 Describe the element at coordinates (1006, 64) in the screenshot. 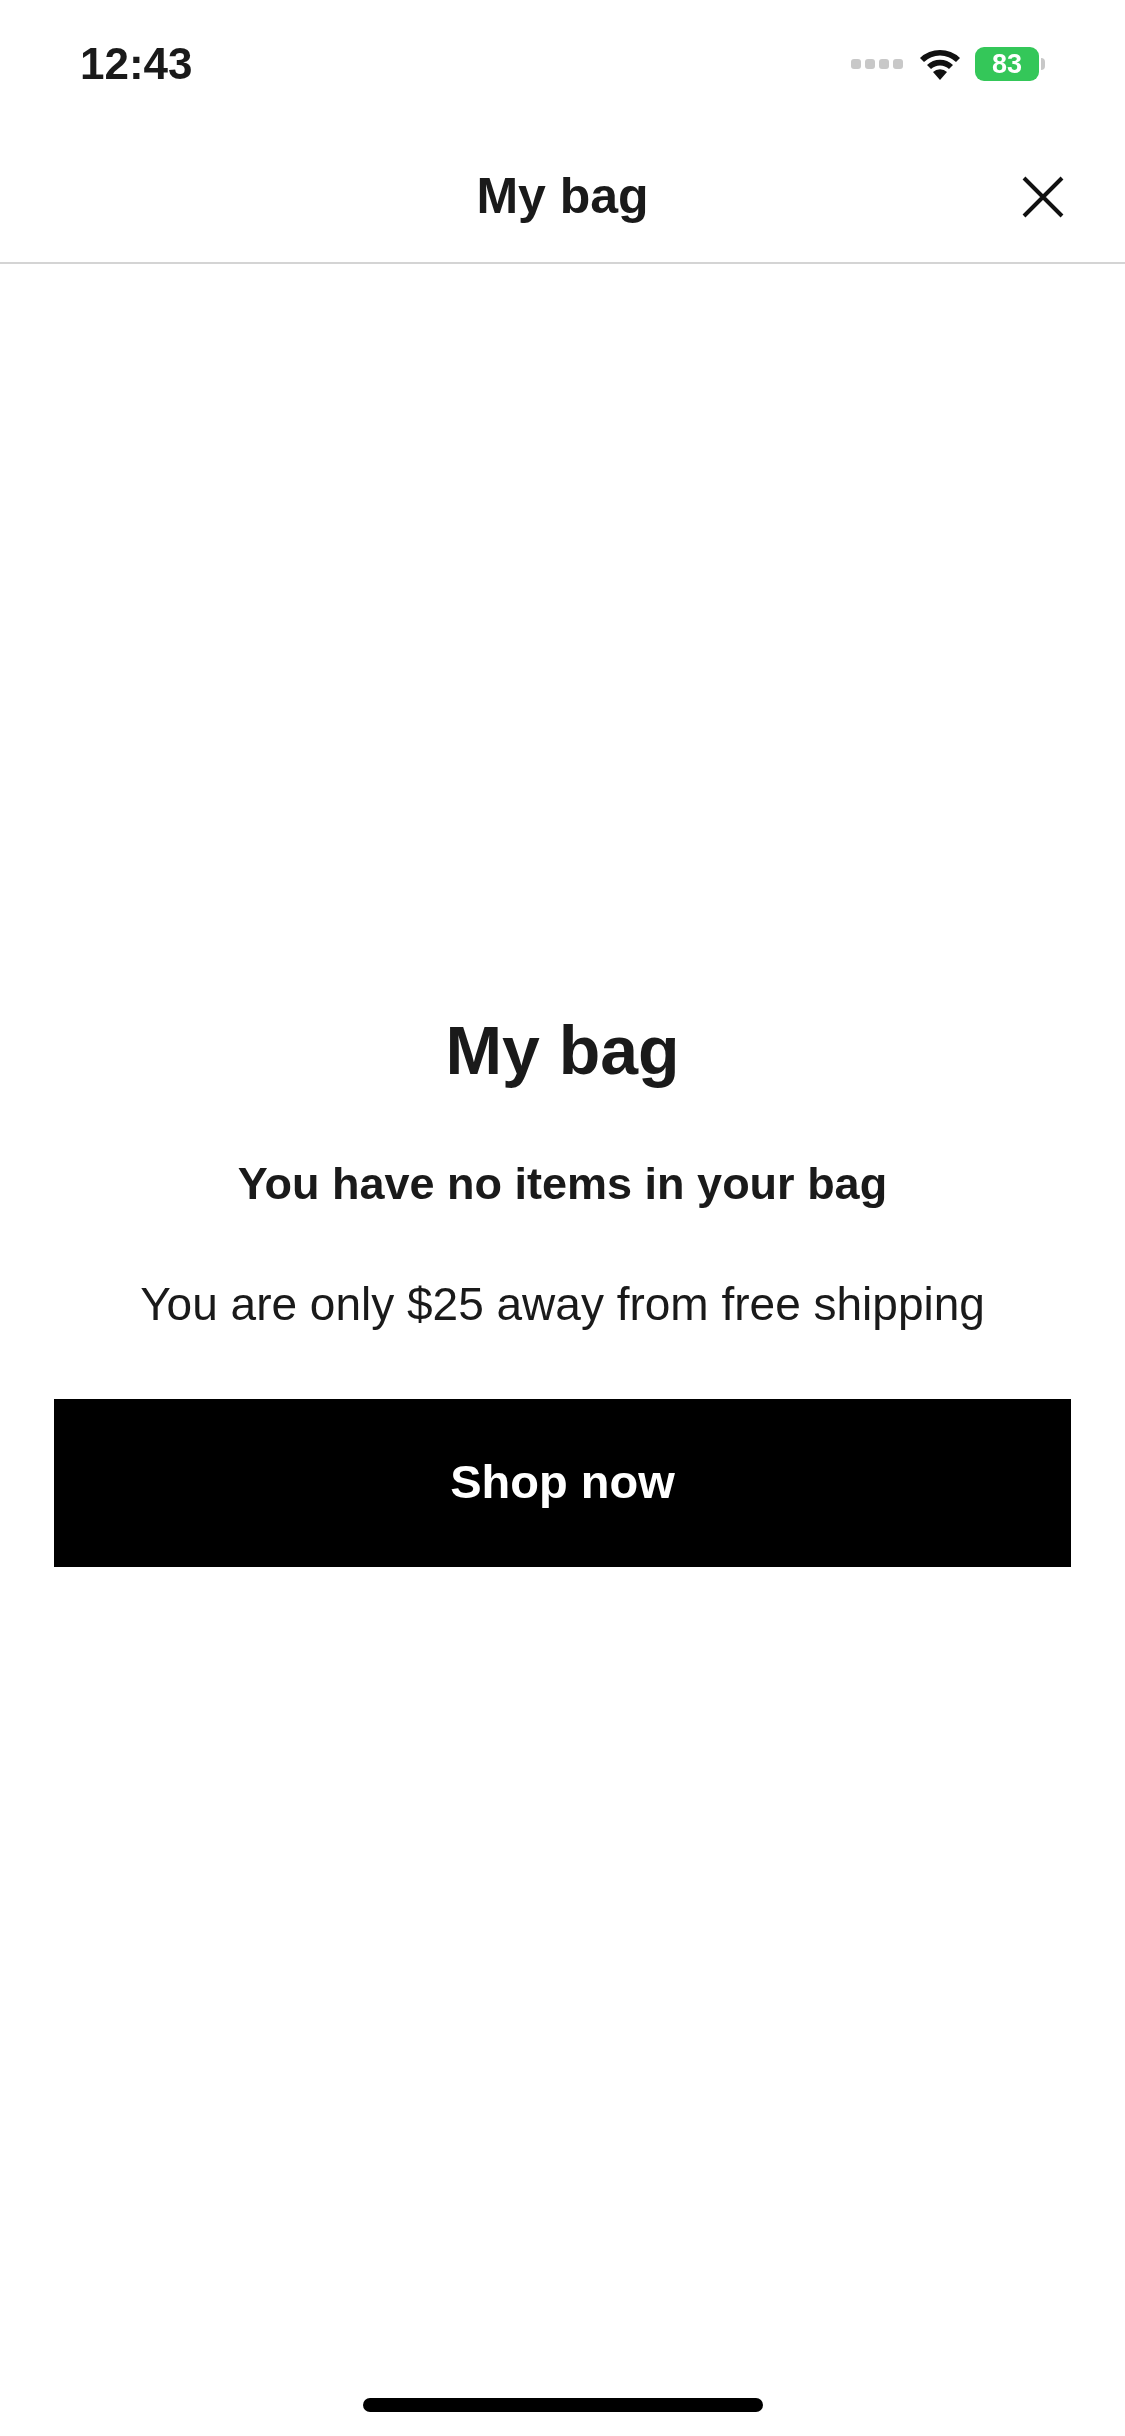

I see `battery-level: 83` at that location.